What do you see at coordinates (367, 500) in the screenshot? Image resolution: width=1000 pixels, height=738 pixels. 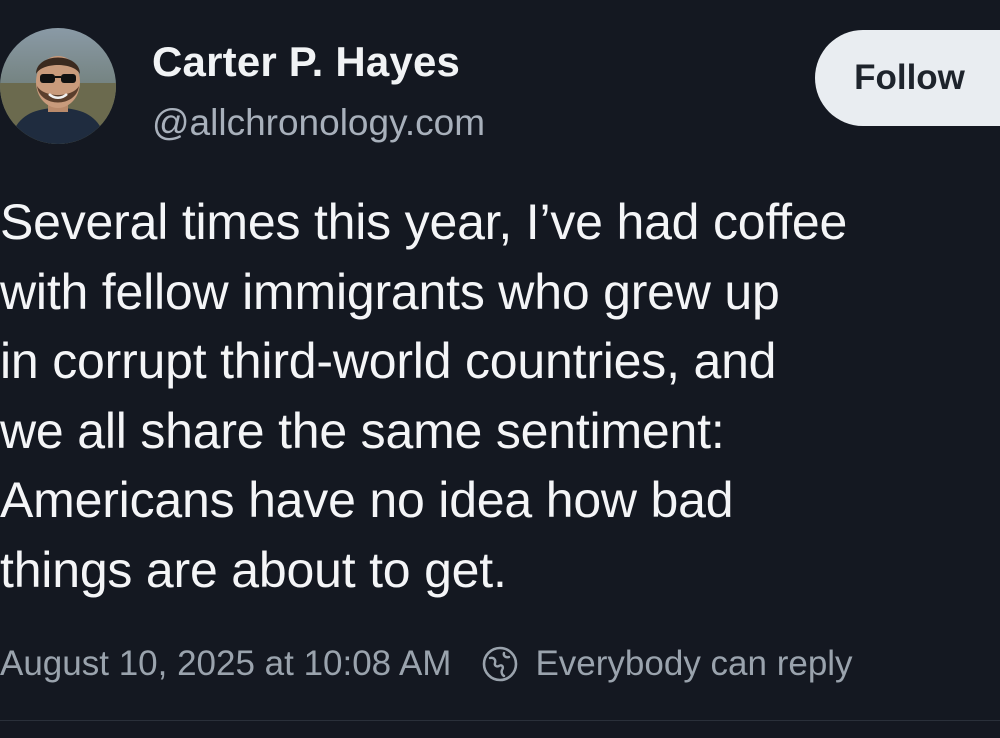 I see `post-text-line: Americans have no idea how bad` at bounding box center [367, 500].